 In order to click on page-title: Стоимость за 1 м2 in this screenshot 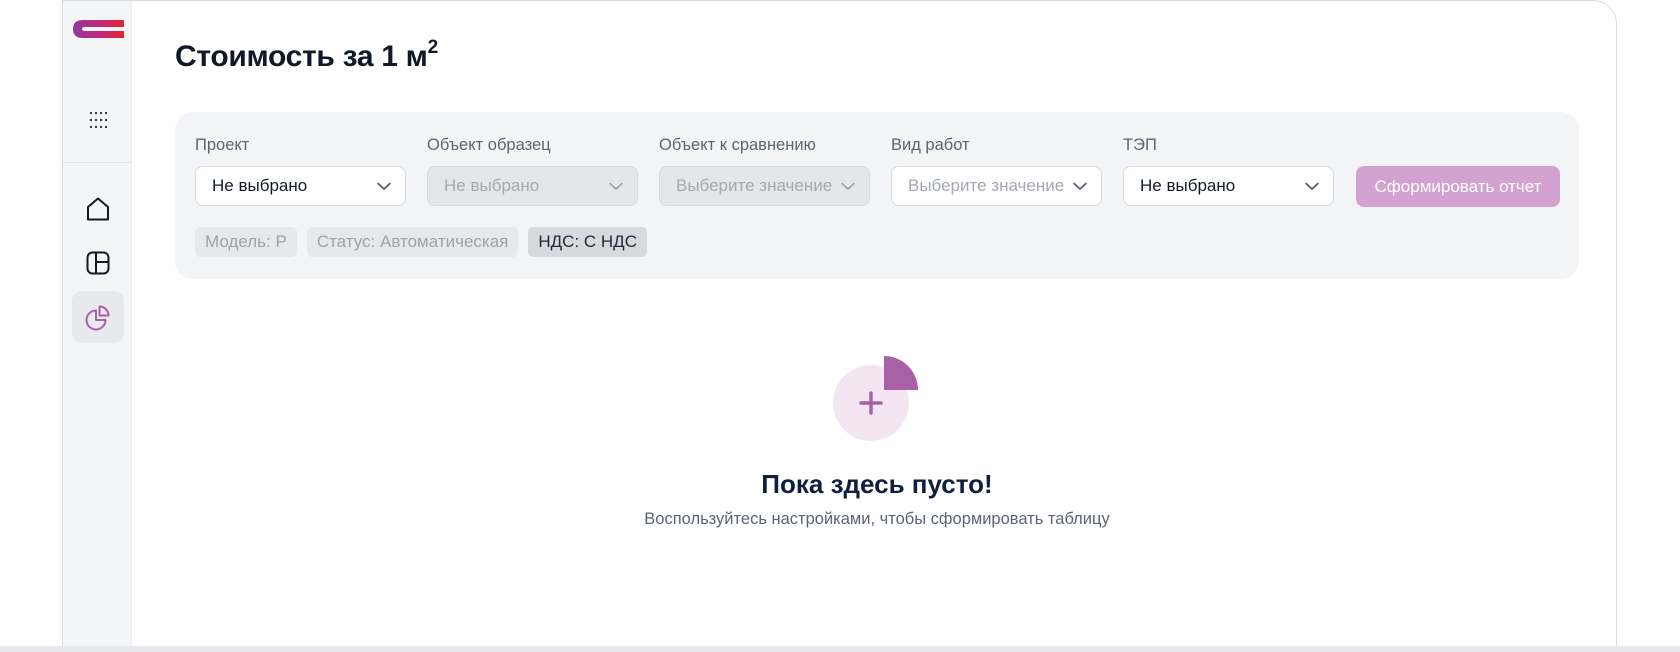, I will do `click(307, 55)`.